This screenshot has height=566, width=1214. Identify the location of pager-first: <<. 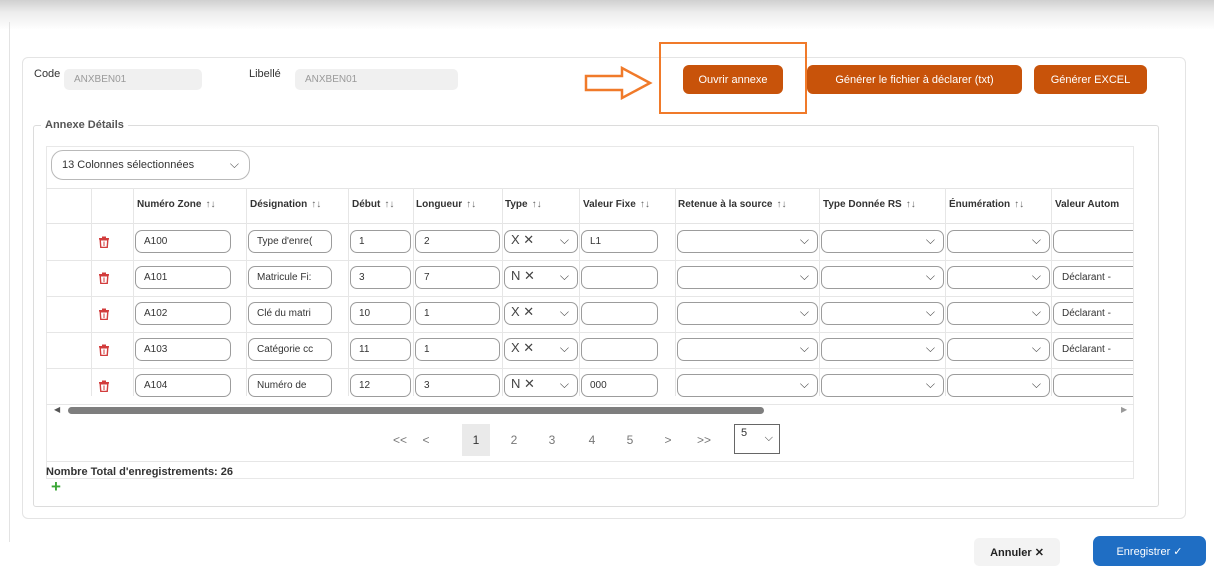
(400, 440).